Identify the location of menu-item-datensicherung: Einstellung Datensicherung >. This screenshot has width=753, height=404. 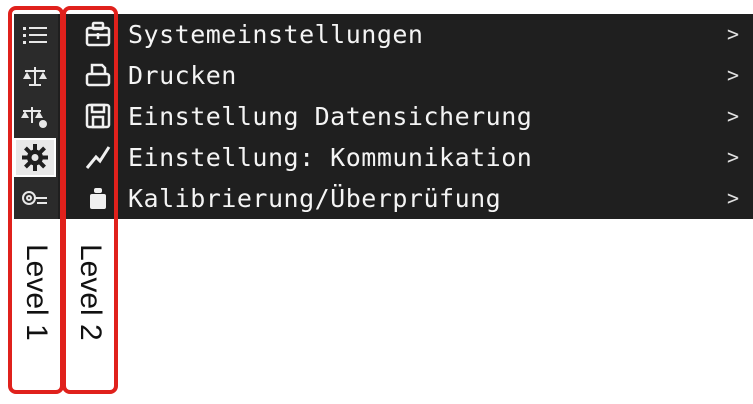
(383, 116).